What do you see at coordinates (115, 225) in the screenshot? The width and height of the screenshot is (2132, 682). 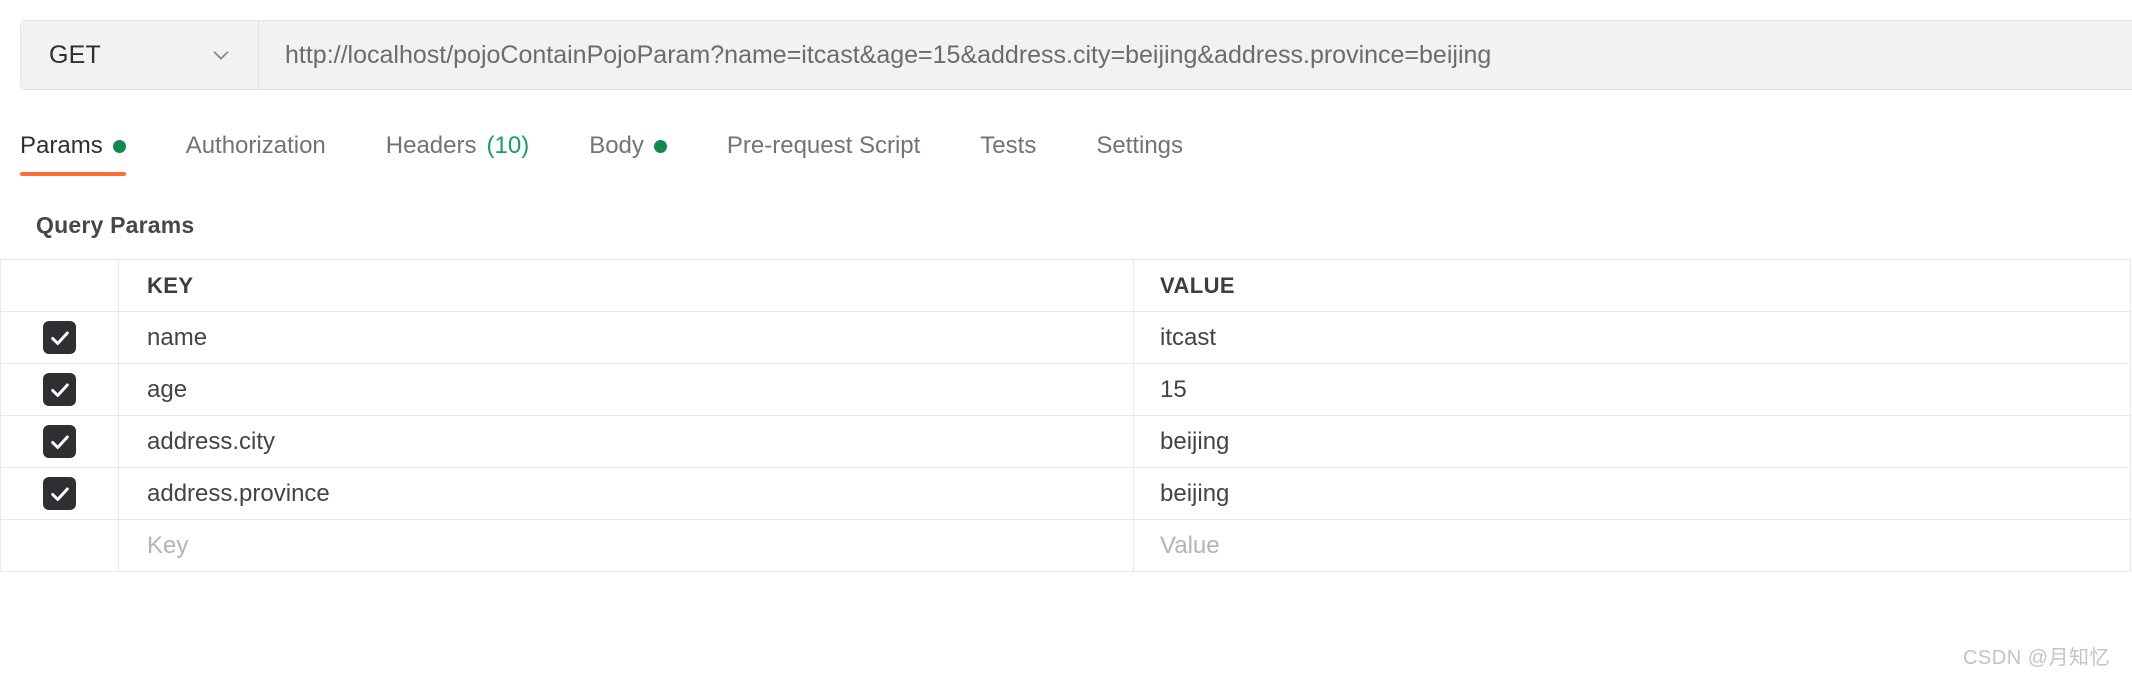 I see `query-params-heading: Query Params` at bounding box center [115, 225].